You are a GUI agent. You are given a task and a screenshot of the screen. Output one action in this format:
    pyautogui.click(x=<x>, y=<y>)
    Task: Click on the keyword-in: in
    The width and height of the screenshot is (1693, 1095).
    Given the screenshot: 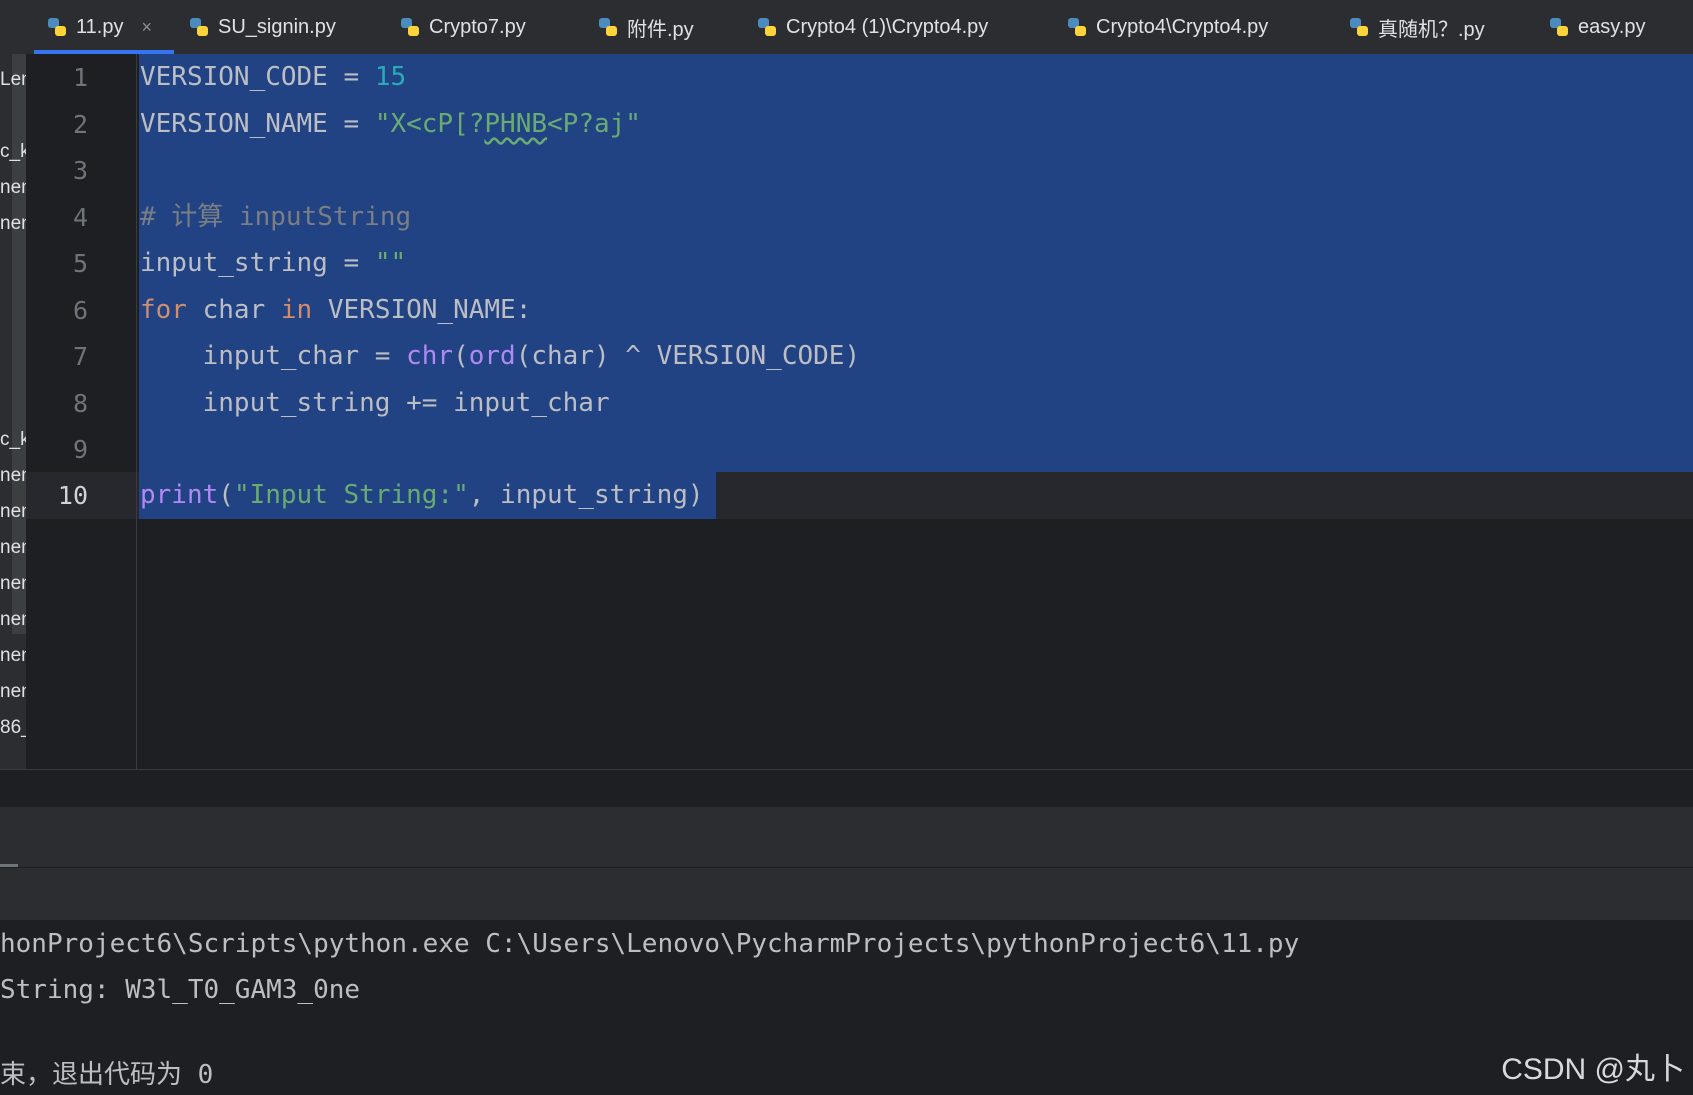 What is the action you would take?
    pyautogui.click(x=296, y=310)
    